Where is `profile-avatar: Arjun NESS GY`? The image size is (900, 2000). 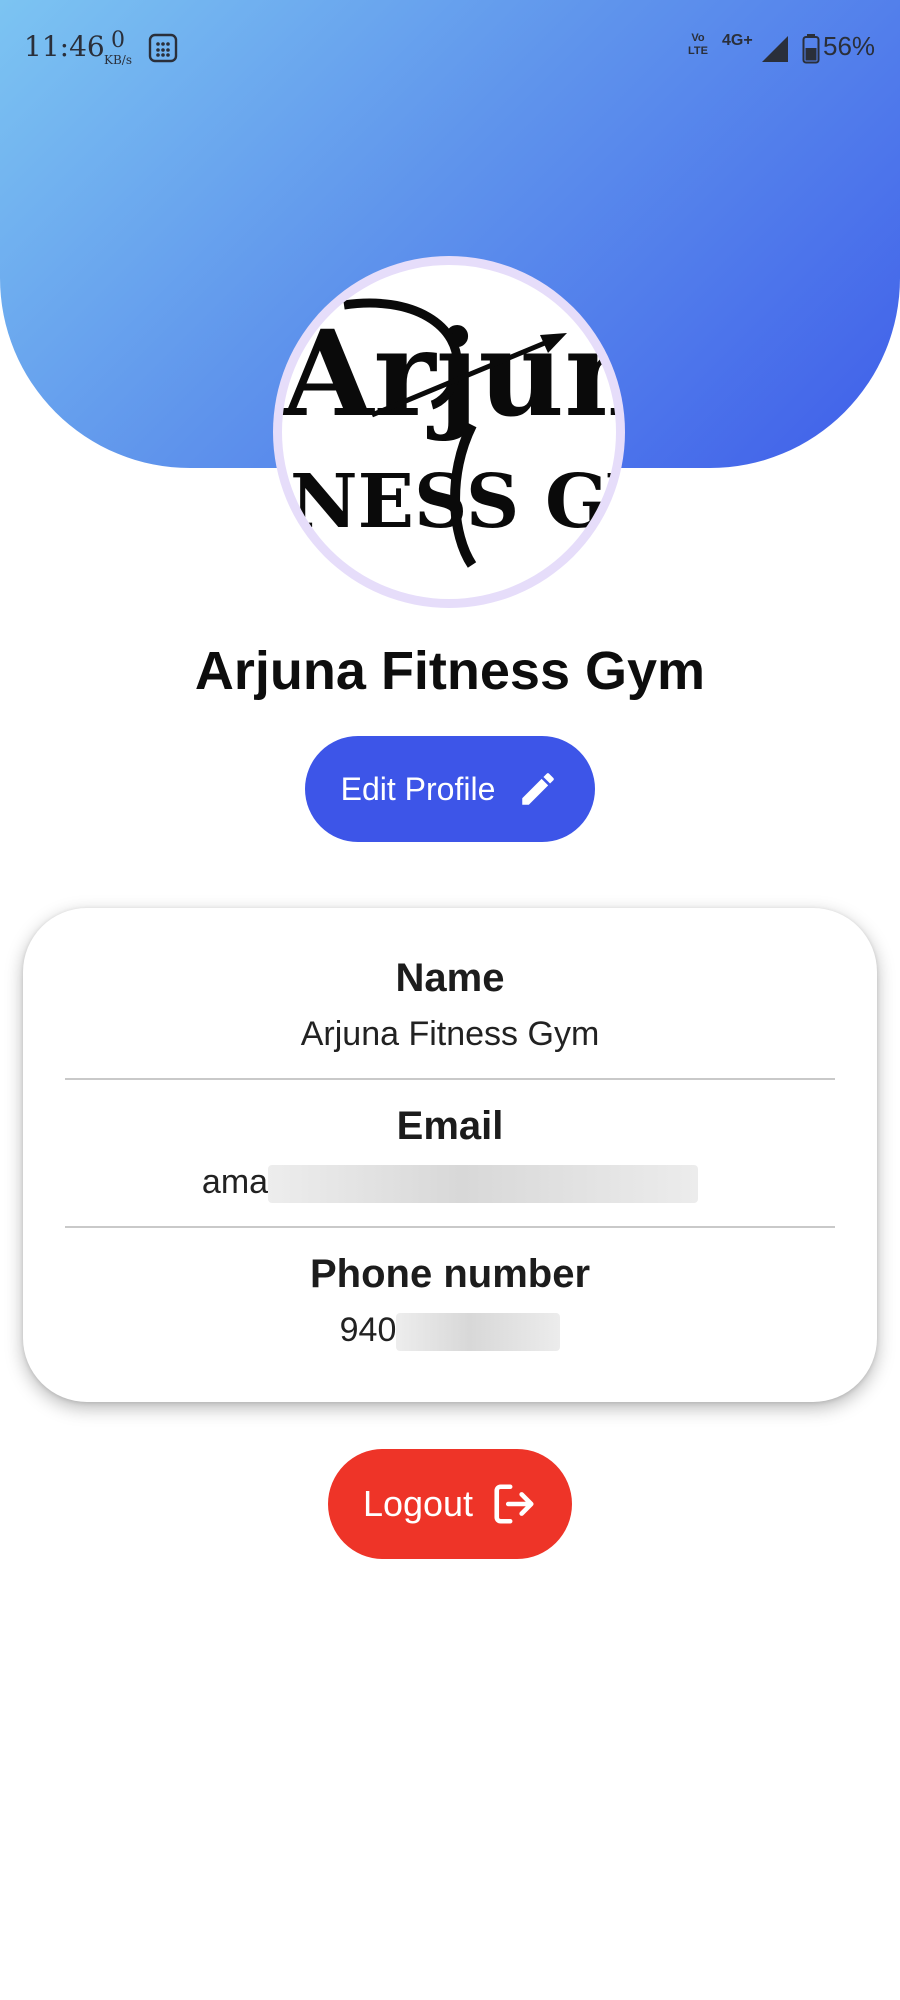
profile-avatar: Arjun NESS GY is located at coordinates (449, 432).